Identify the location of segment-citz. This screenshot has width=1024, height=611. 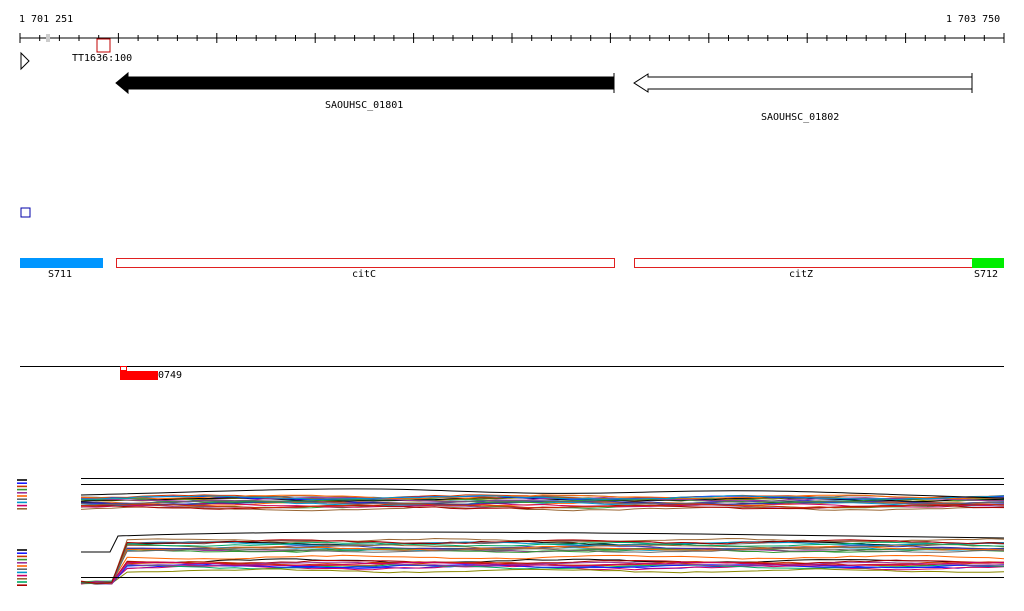
(803, 263).